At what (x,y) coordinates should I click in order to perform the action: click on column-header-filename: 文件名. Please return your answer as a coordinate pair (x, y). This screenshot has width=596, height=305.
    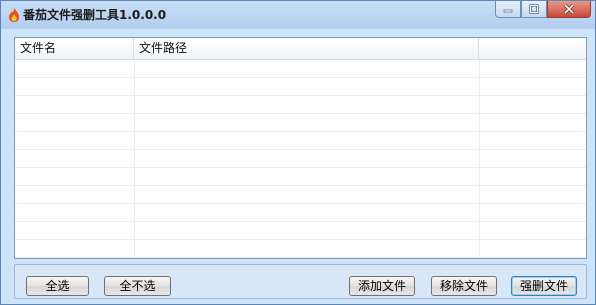
    Looking at the image, I should click on (74, 48).